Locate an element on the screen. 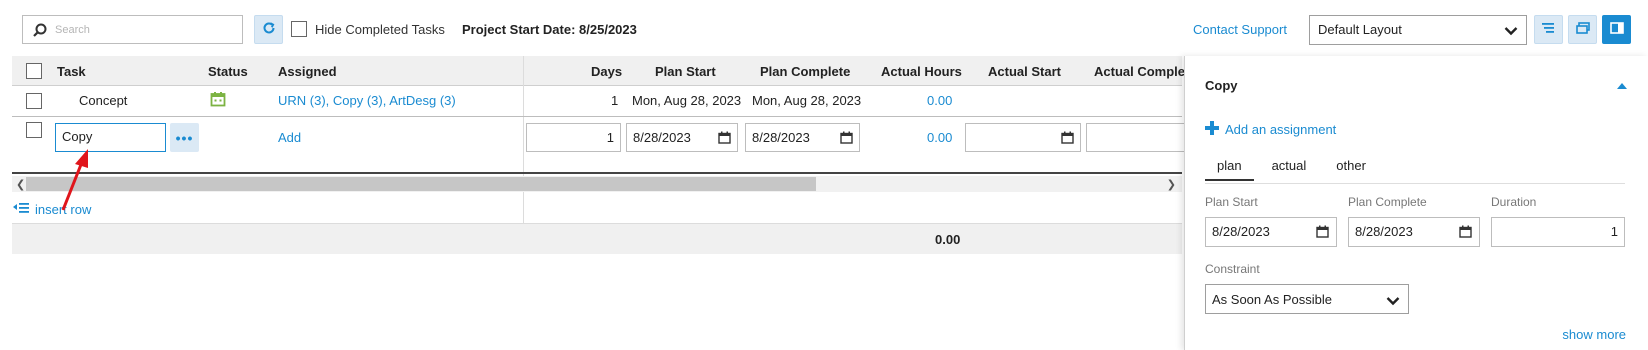 The width and height of the screenshot is (1648, 350). search-box is located at coordinates (132, 29).